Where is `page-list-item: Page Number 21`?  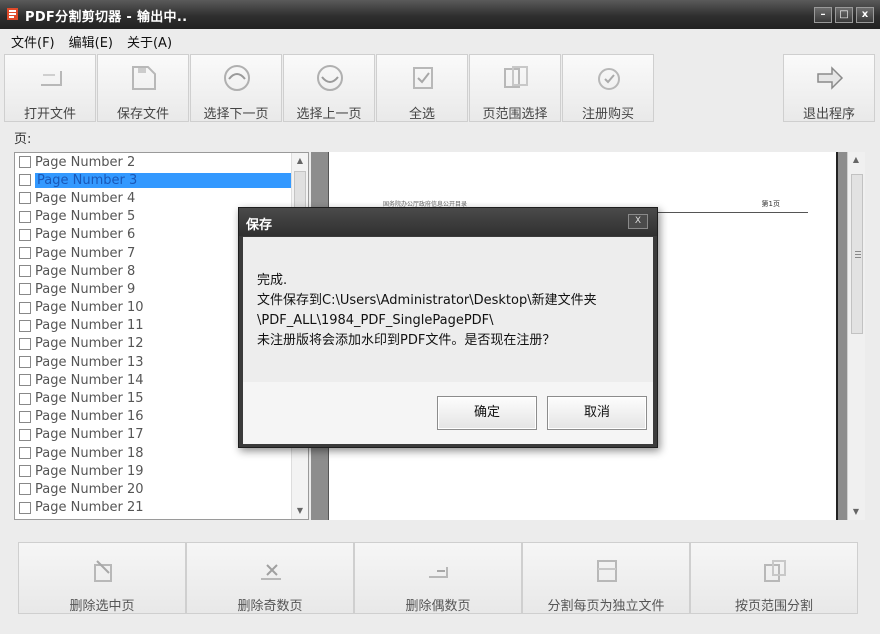
page-list-item: Page Number 21 is located at coordinates (153, 508).